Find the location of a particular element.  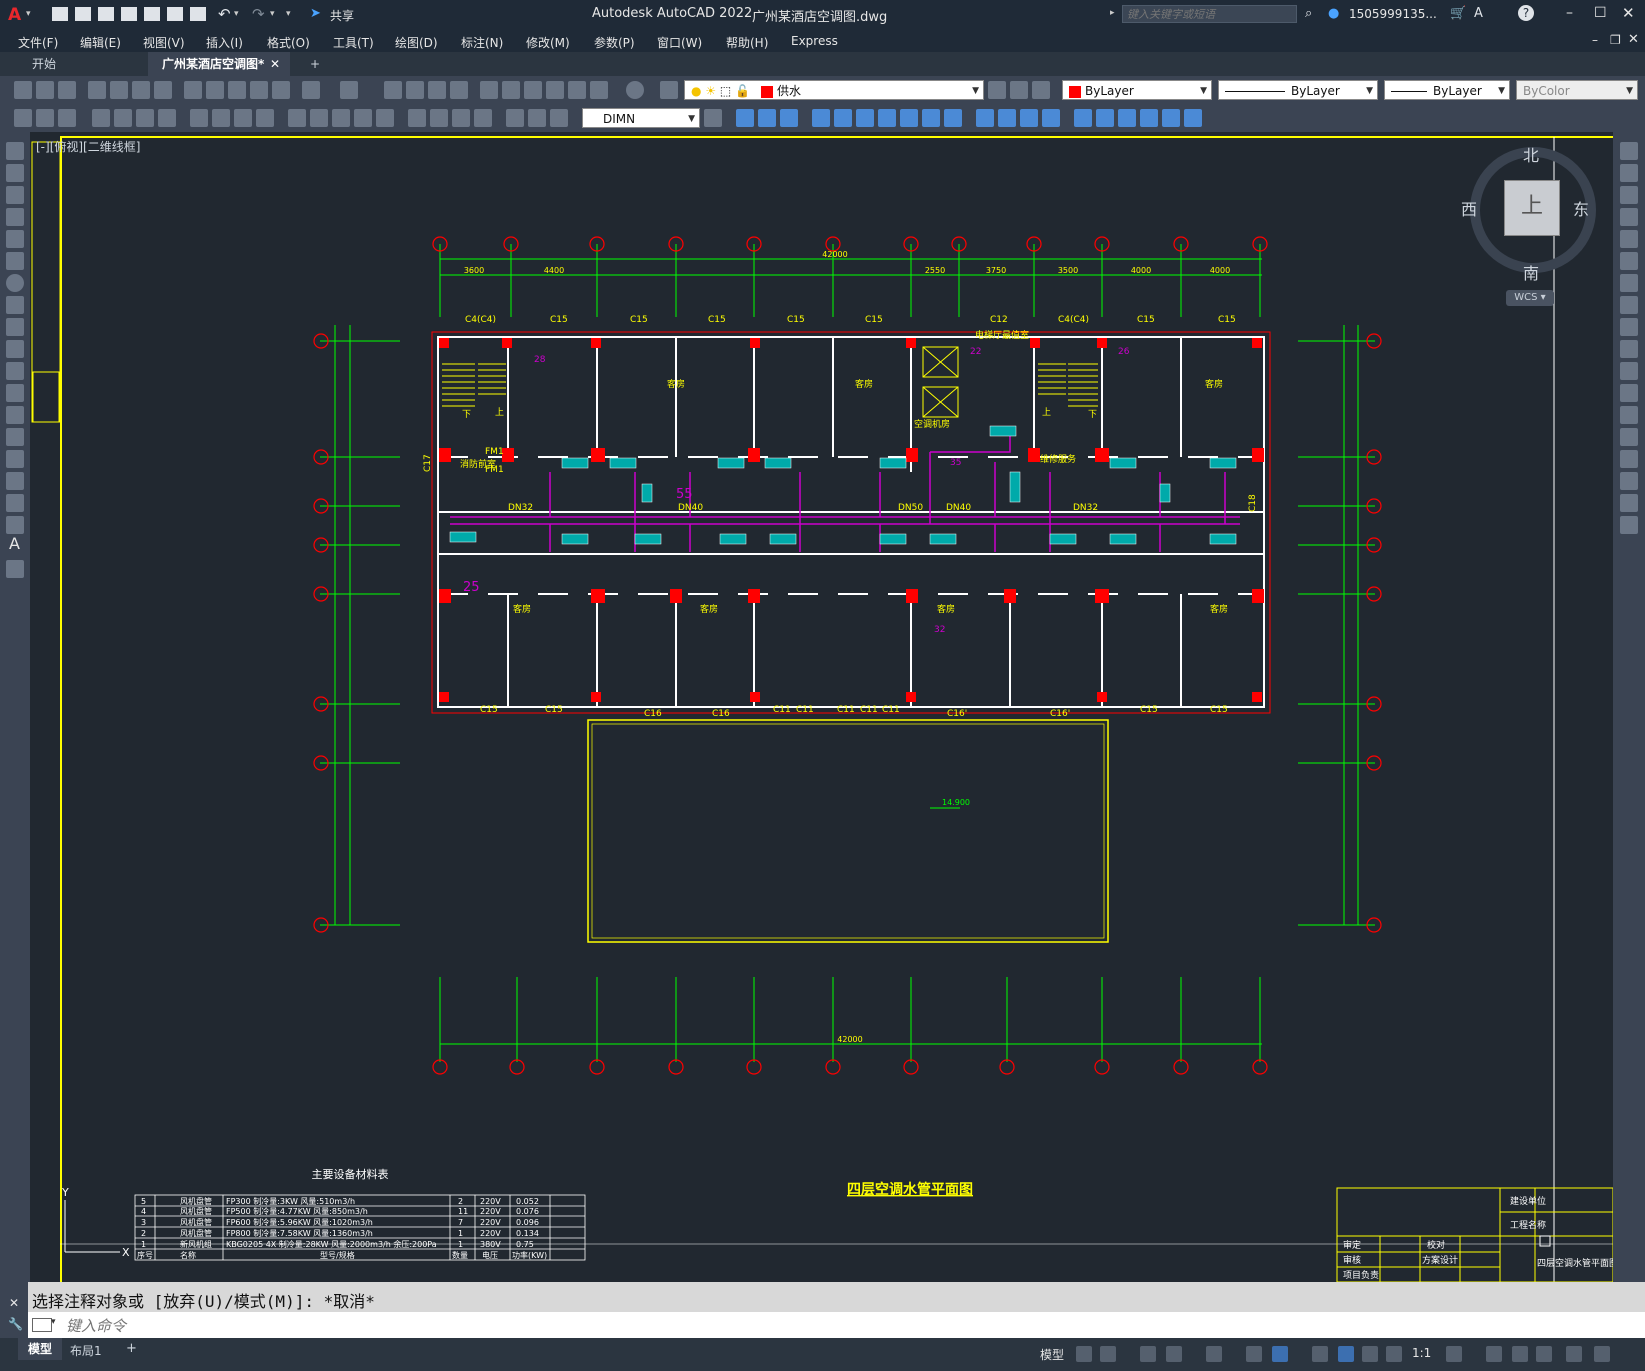

layer-state-icon is located at coordinates (1041, 90).